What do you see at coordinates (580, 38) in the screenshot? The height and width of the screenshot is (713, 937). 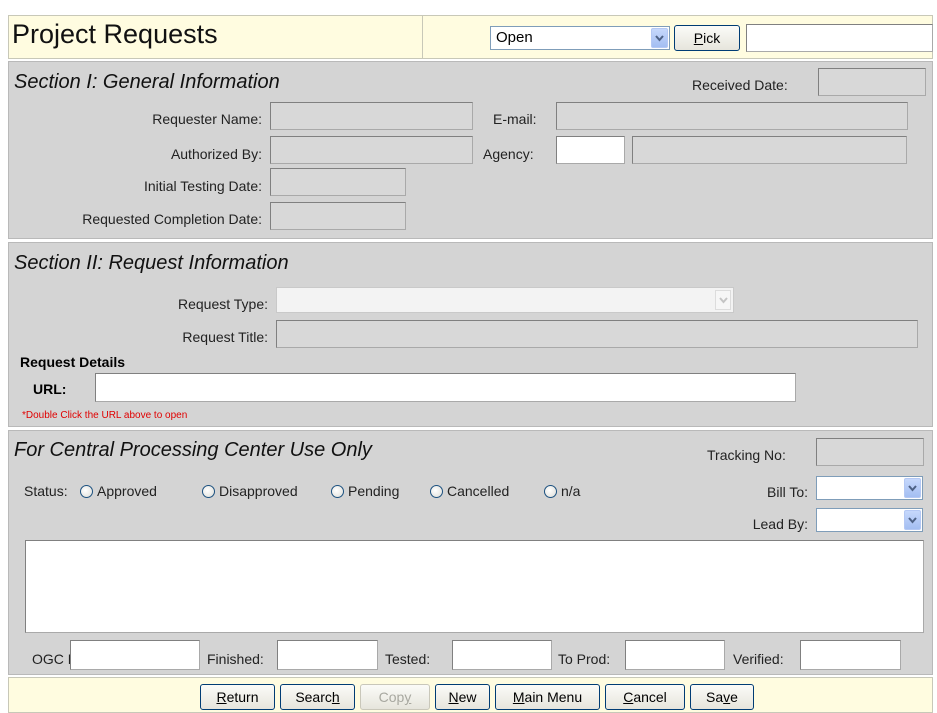 I see `status-filter-select: Open` at bounding box center [580, 38].